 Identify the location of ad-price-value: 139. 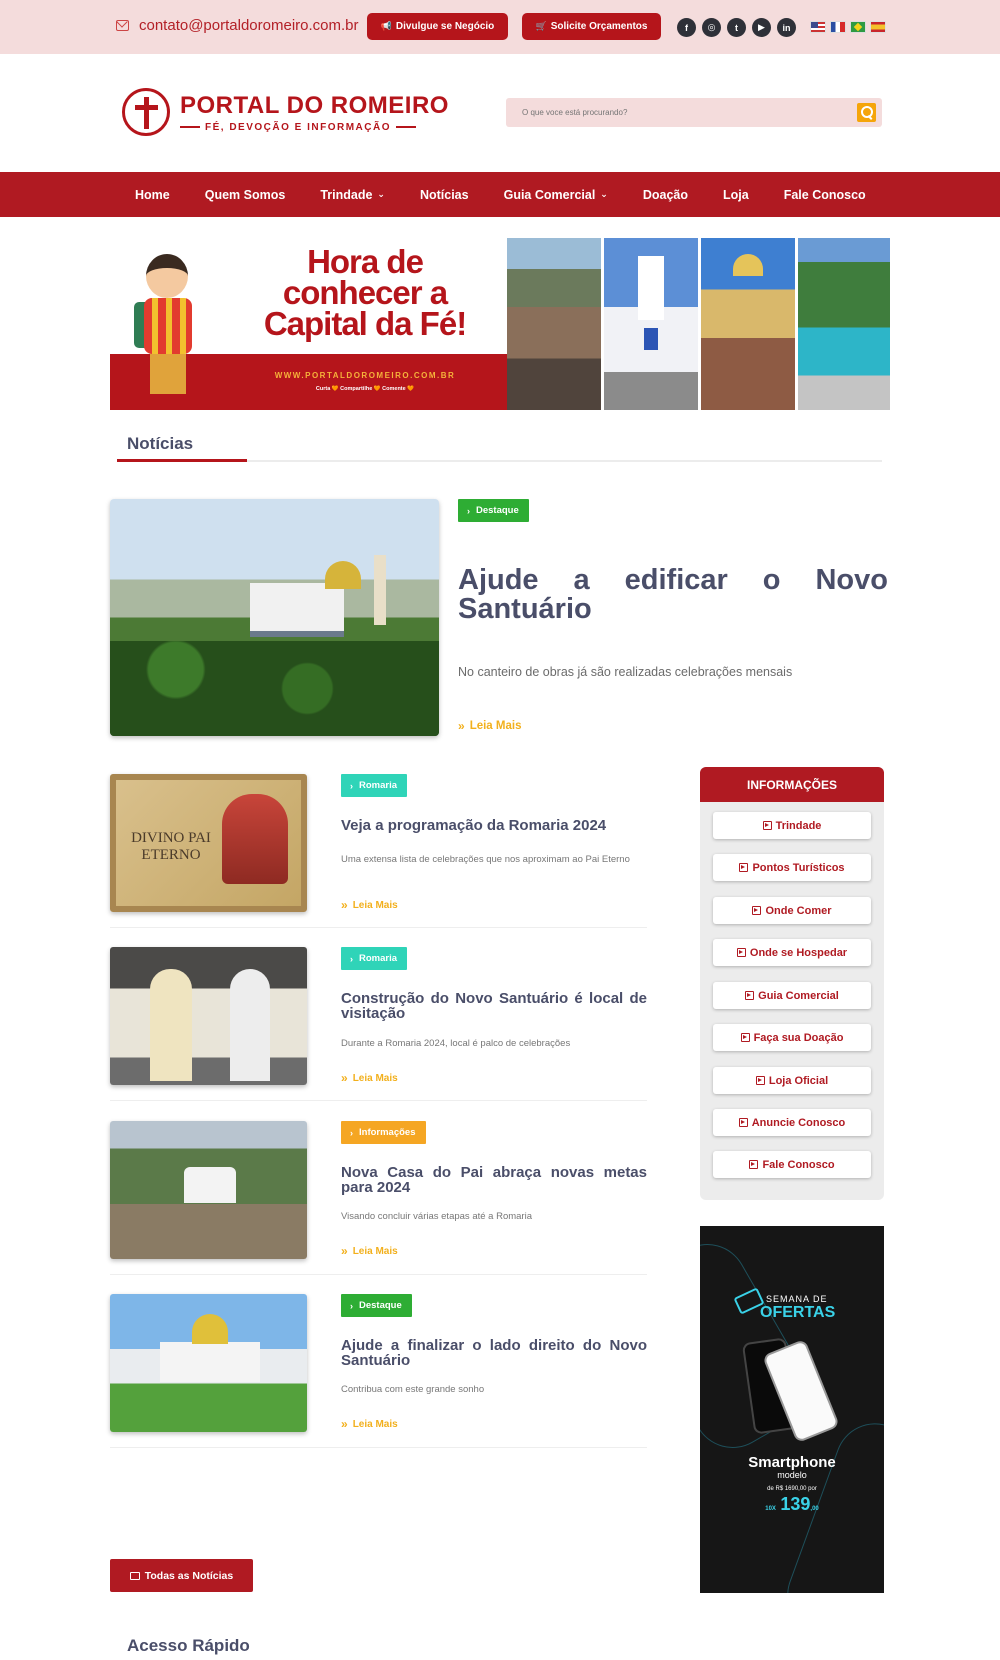
(795, 1504).